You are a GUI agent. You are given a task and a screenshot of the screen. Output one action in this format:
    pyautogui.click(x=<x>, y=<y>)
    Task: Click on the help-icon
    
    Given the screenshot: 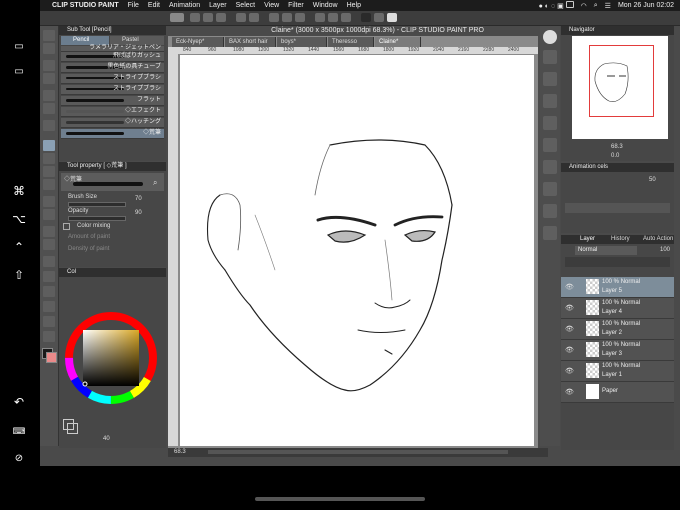 What is the action you would take?
    pyautogui.click(x=392, y=17)
    